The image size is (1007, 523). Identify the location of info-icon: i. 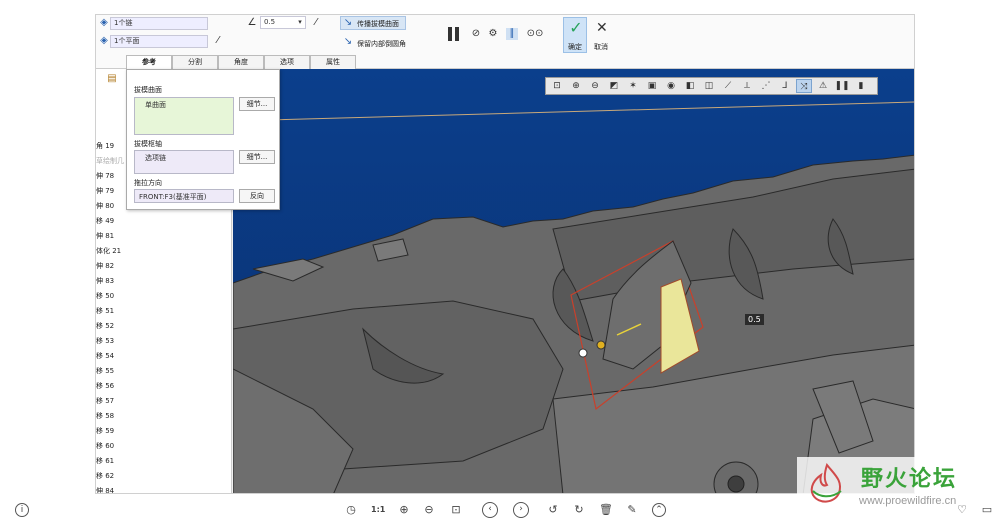
(22, 510).